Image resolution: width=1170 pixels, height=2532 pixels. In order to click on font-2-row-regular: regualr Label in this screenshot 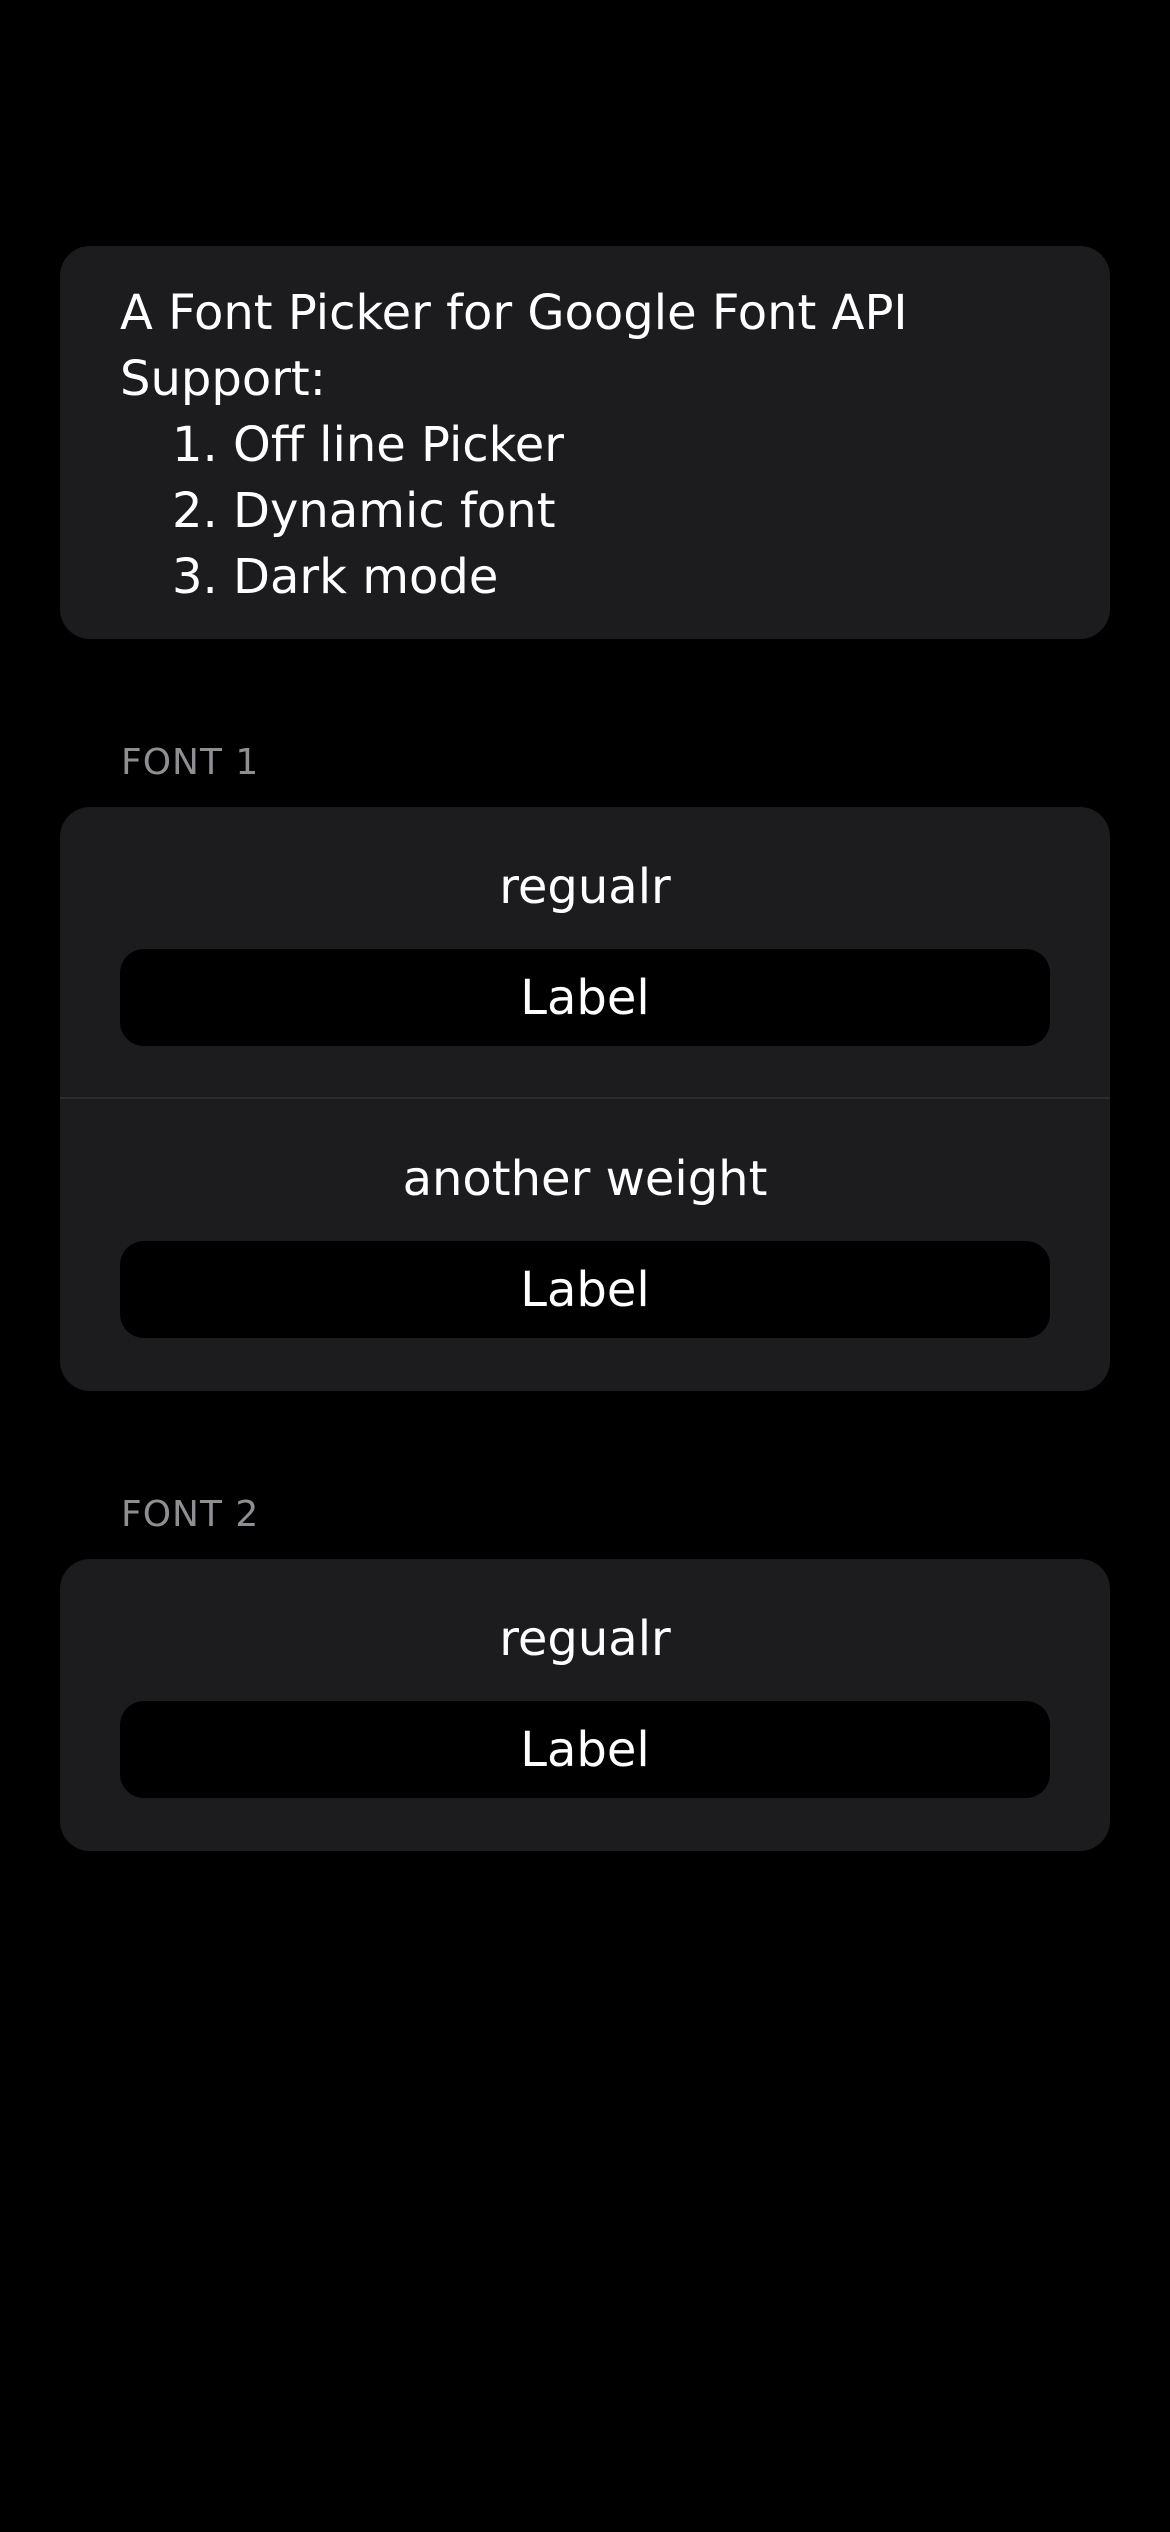, I will do `click(585, 1705)`.